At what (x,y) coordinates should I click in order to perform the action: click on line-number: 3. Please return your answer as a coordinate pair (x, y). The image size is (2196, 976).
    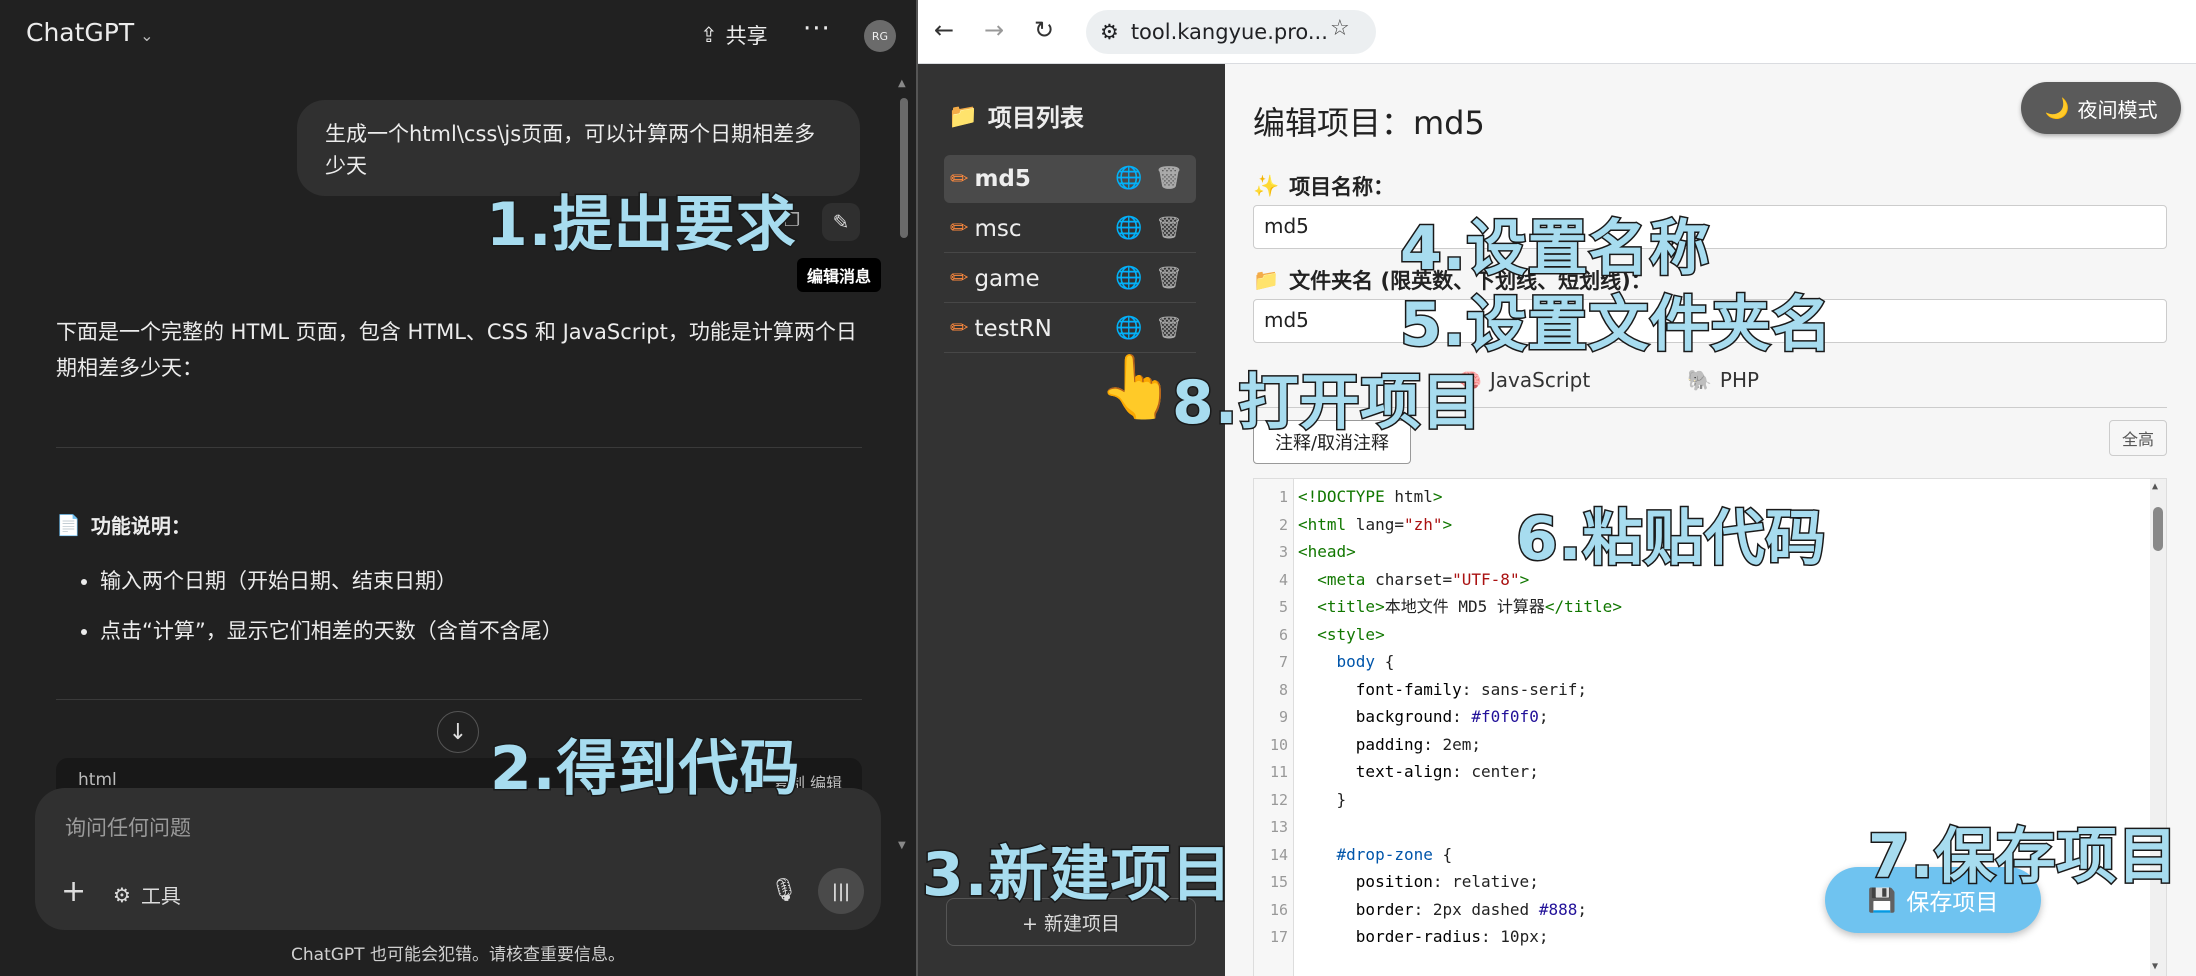
    Looking at the image, I should click on (1283, 552).